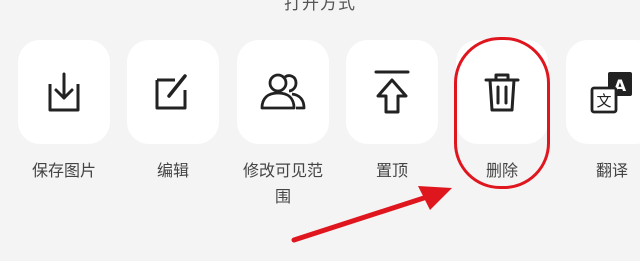 The width and height of the screenshot is (640, 261). I want to click on action-visibility: 修改可见范围, so click(283, 125).